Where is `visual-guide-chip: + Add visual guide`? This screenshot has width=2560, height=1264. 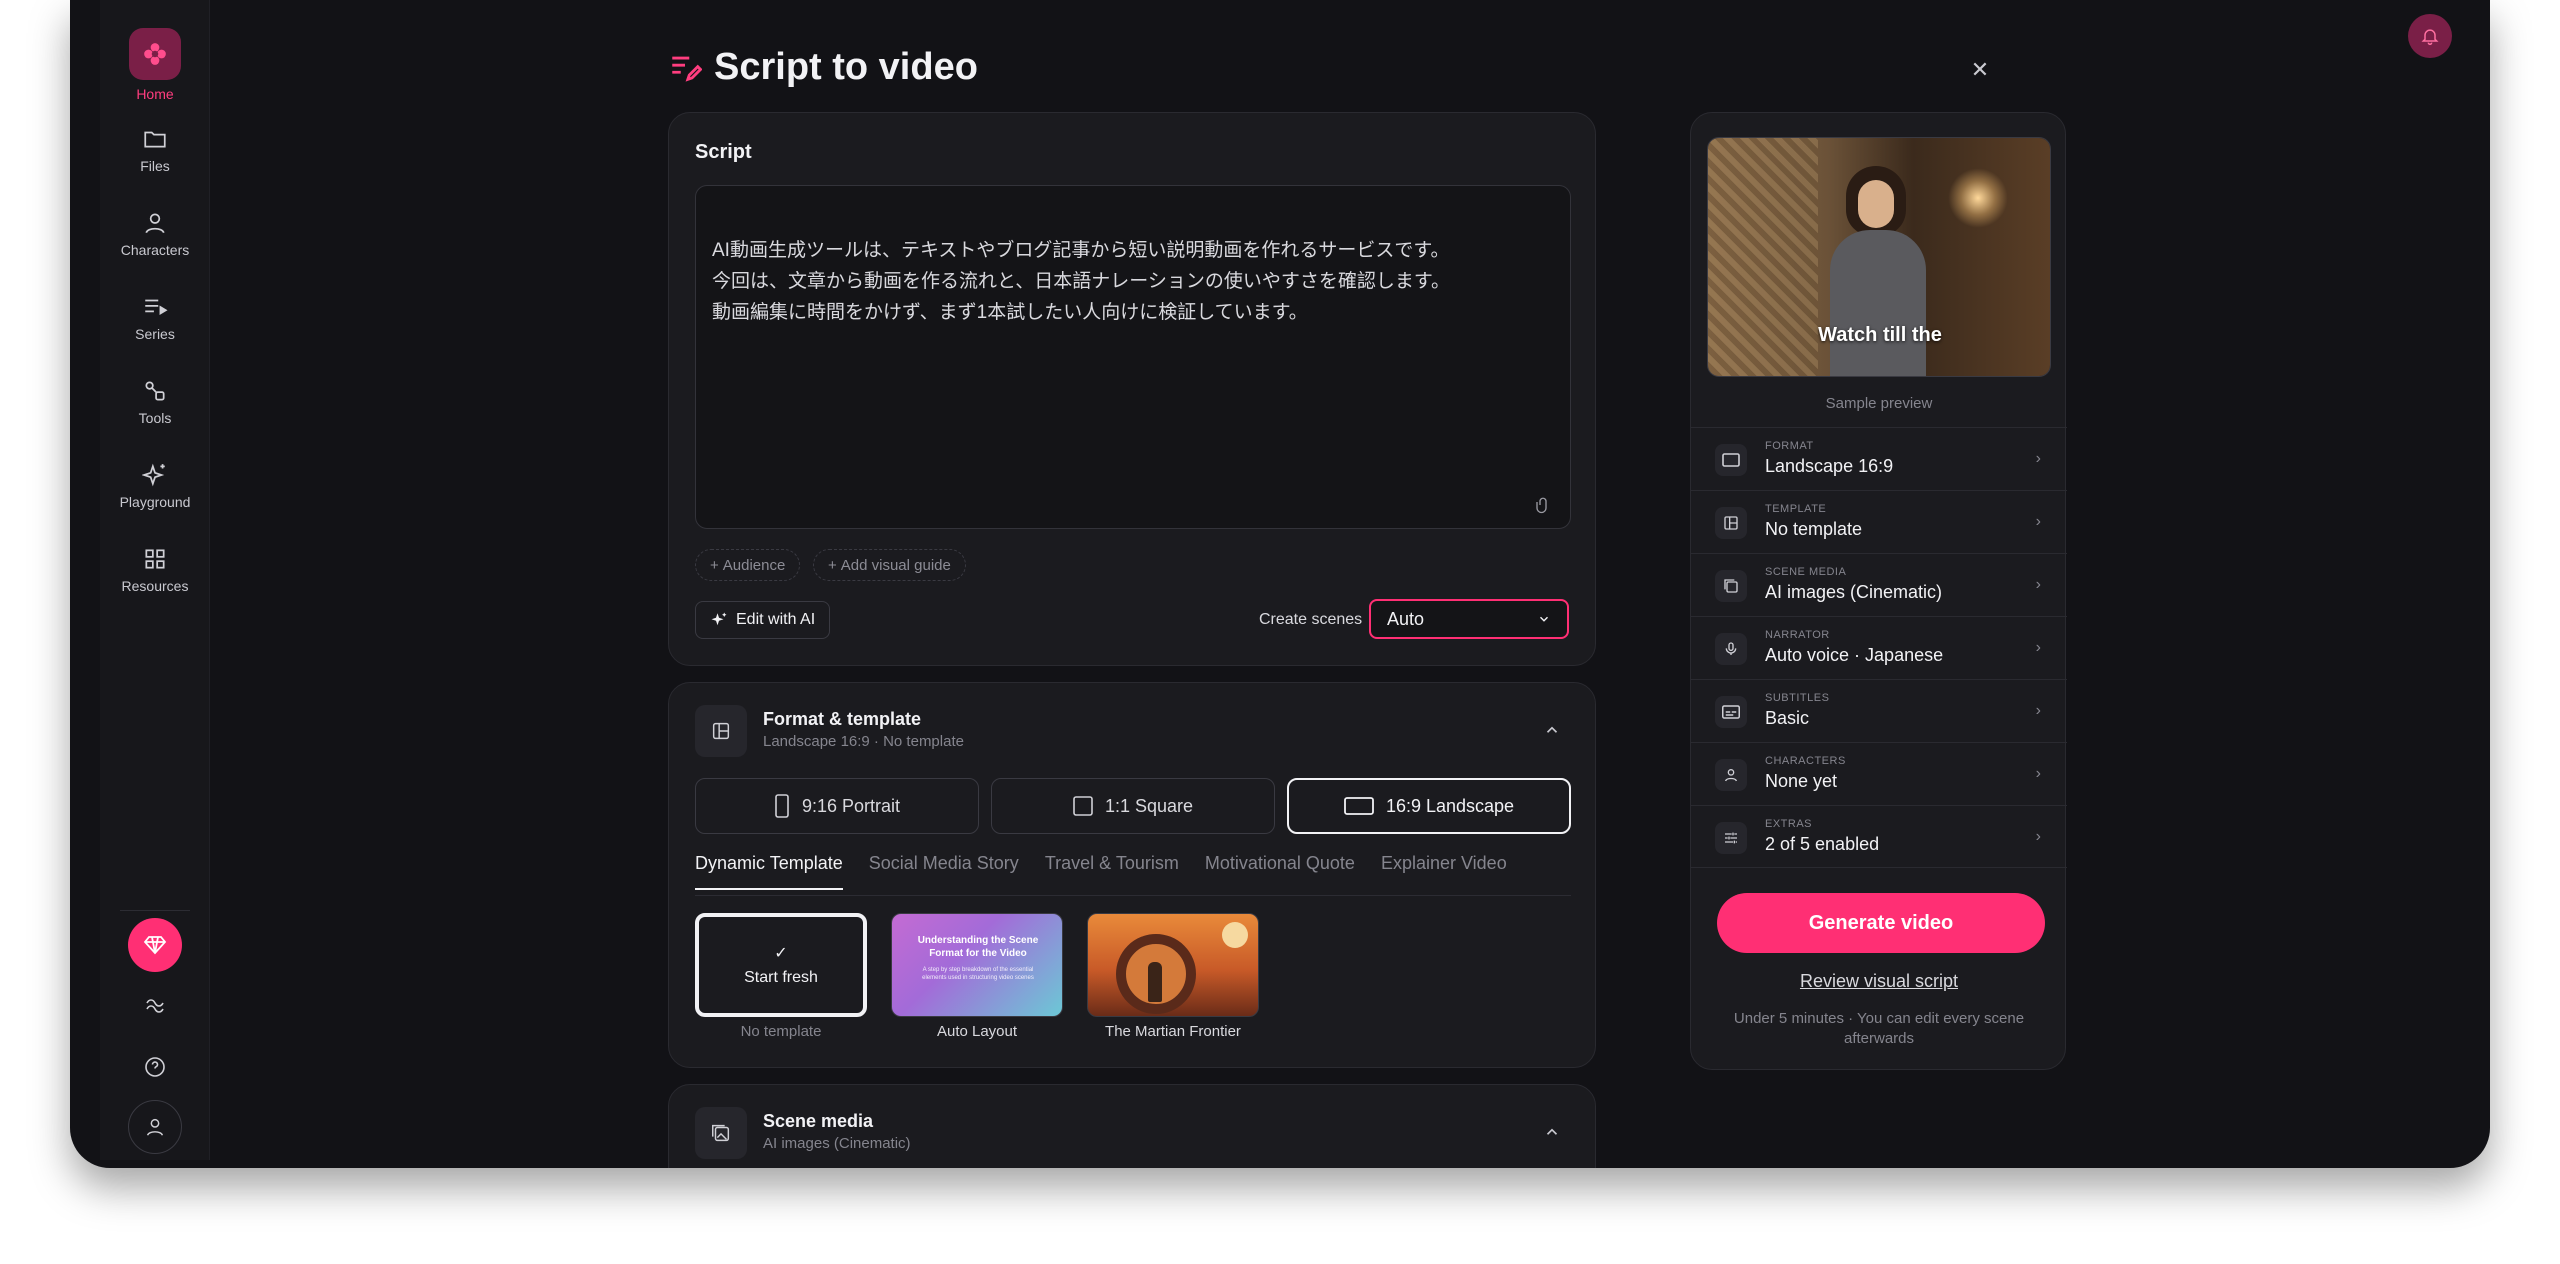
visual-guide-chip: + Add visual guide is located at coordinates (889, 565).